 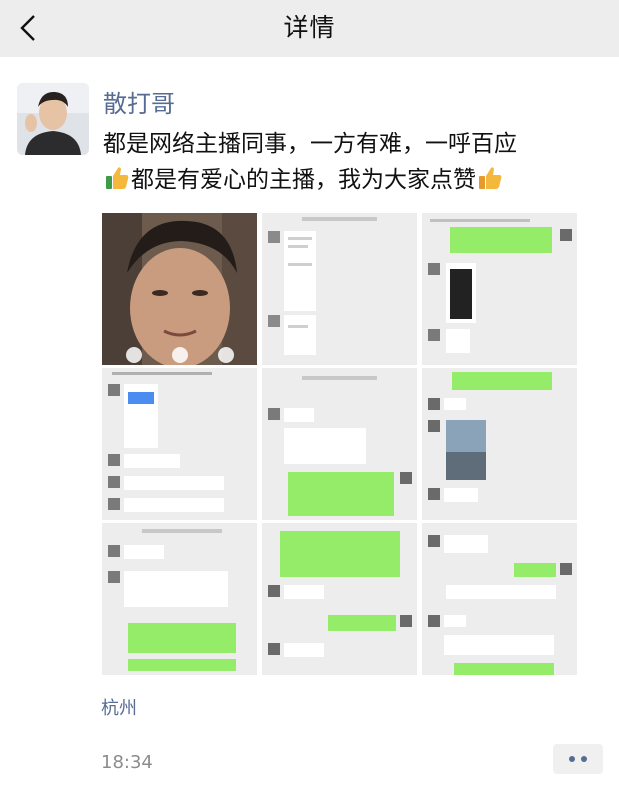 I want to click on more-button, so click(x=578, y=759).